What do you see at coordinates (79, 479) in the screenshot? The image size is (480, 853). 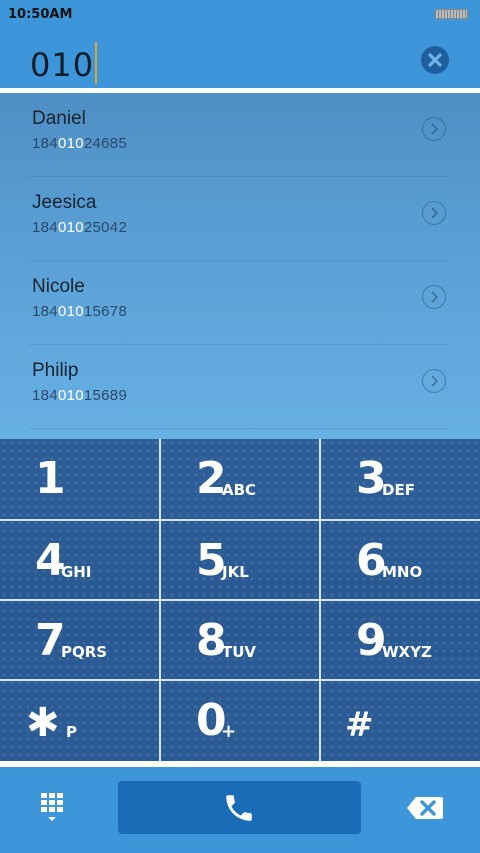 I see `key-1: 1` at bounding box center [79, 479].